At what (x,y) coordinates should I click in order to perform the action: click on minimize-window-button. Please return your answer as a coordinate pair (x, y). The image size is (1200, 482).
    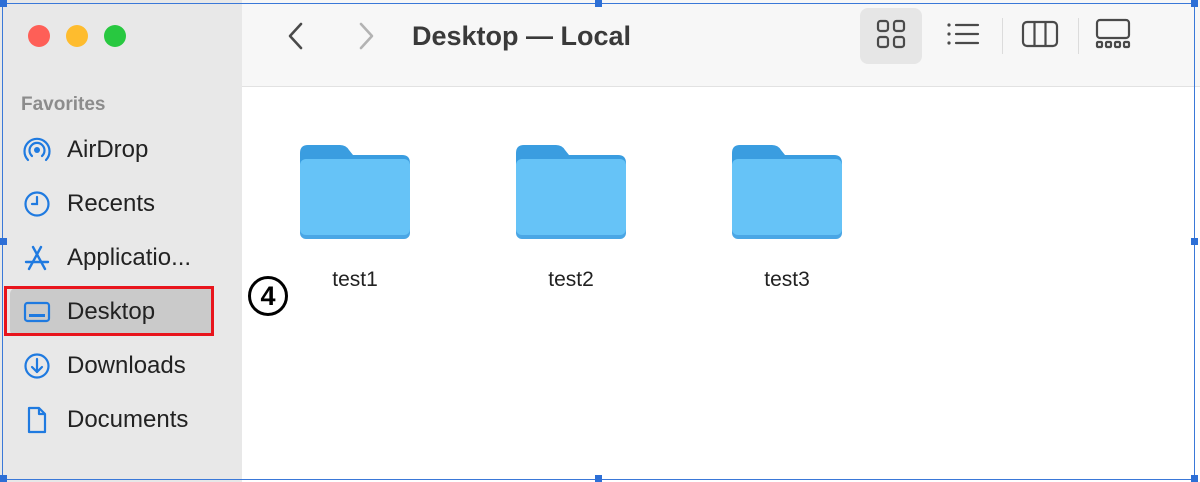
    Looking at the image, I should click on (77, 36).